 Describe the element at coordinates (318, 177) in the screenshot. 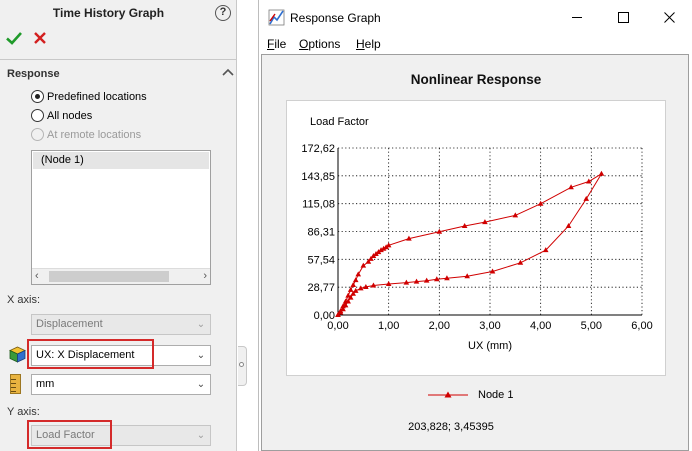

I see `y-tick-label: 143,85` at that location.